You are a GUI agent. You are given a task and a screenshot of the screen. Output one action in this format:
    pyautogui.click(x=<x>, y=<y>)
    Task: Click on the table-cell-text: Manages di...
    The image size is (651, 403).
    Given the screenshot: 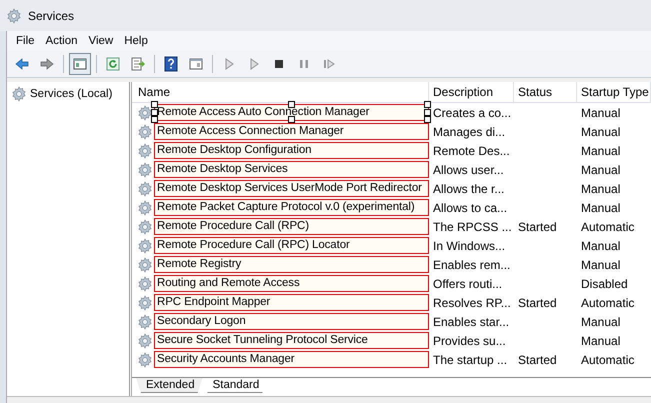 What is the action you would take?
    pyautogui.click(x=469, y=132)
    